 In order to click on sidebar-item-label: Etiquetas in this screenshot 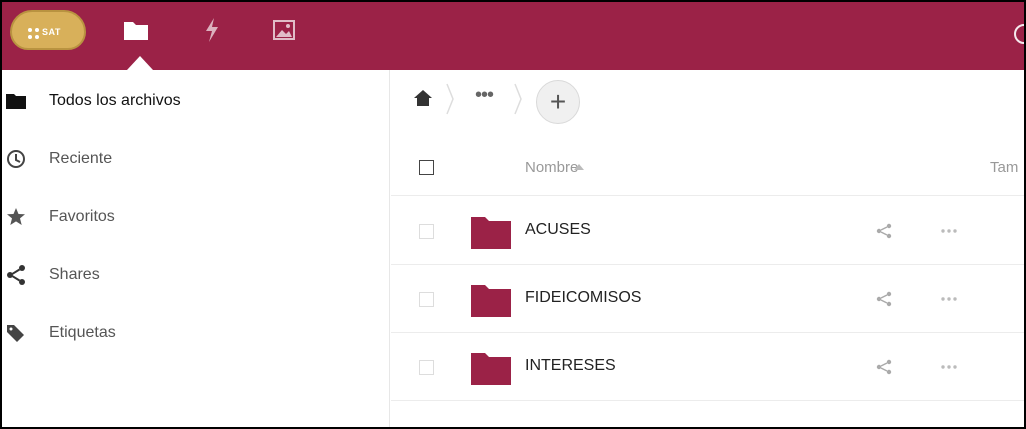, I will do `click(82, 332)`.